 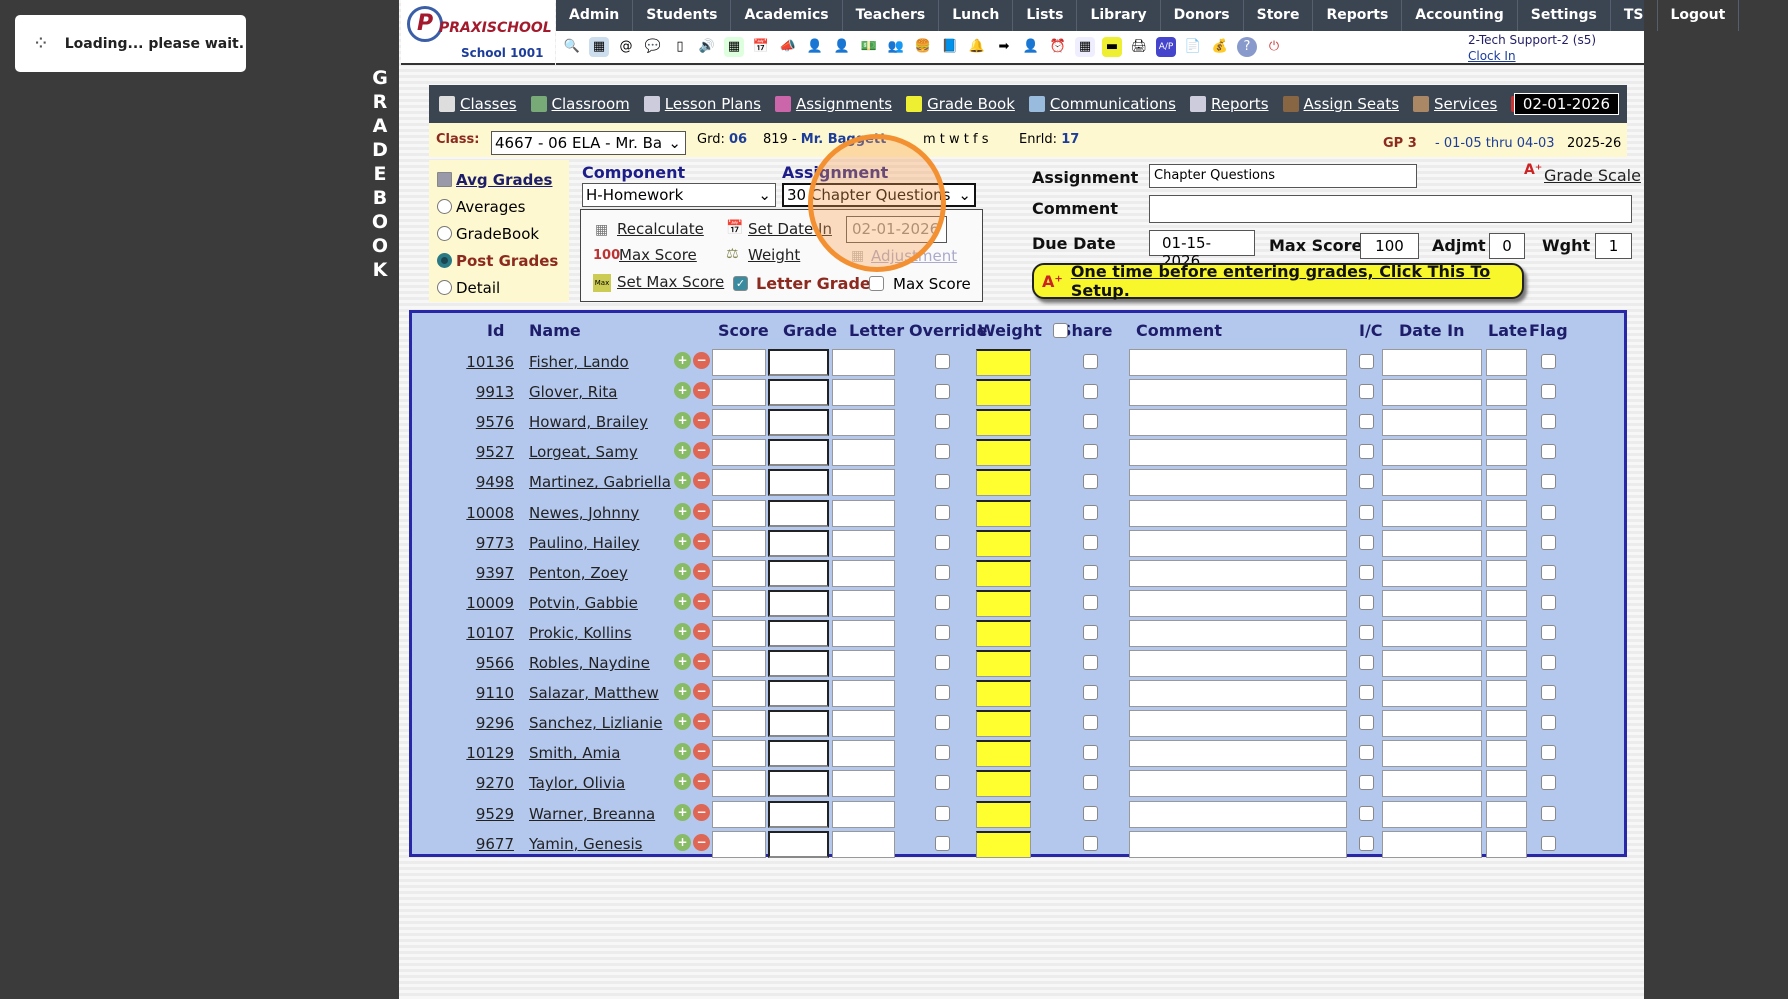 What do you see at coordinates (1139, 47) in the screenshot?
I see `printer-icon: 🖨` at bounding box center [1139, 47].